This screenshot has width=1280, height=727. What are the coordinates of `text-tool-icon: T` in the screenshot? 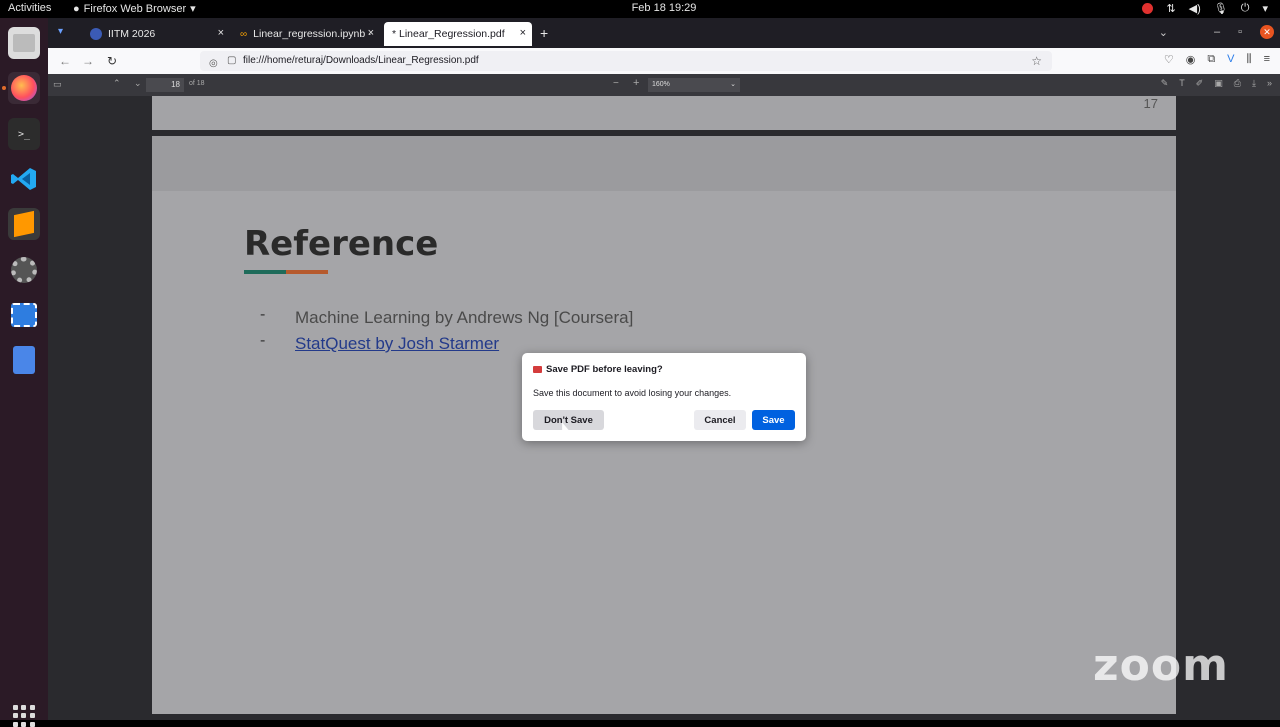 It's located at (1182, 83).